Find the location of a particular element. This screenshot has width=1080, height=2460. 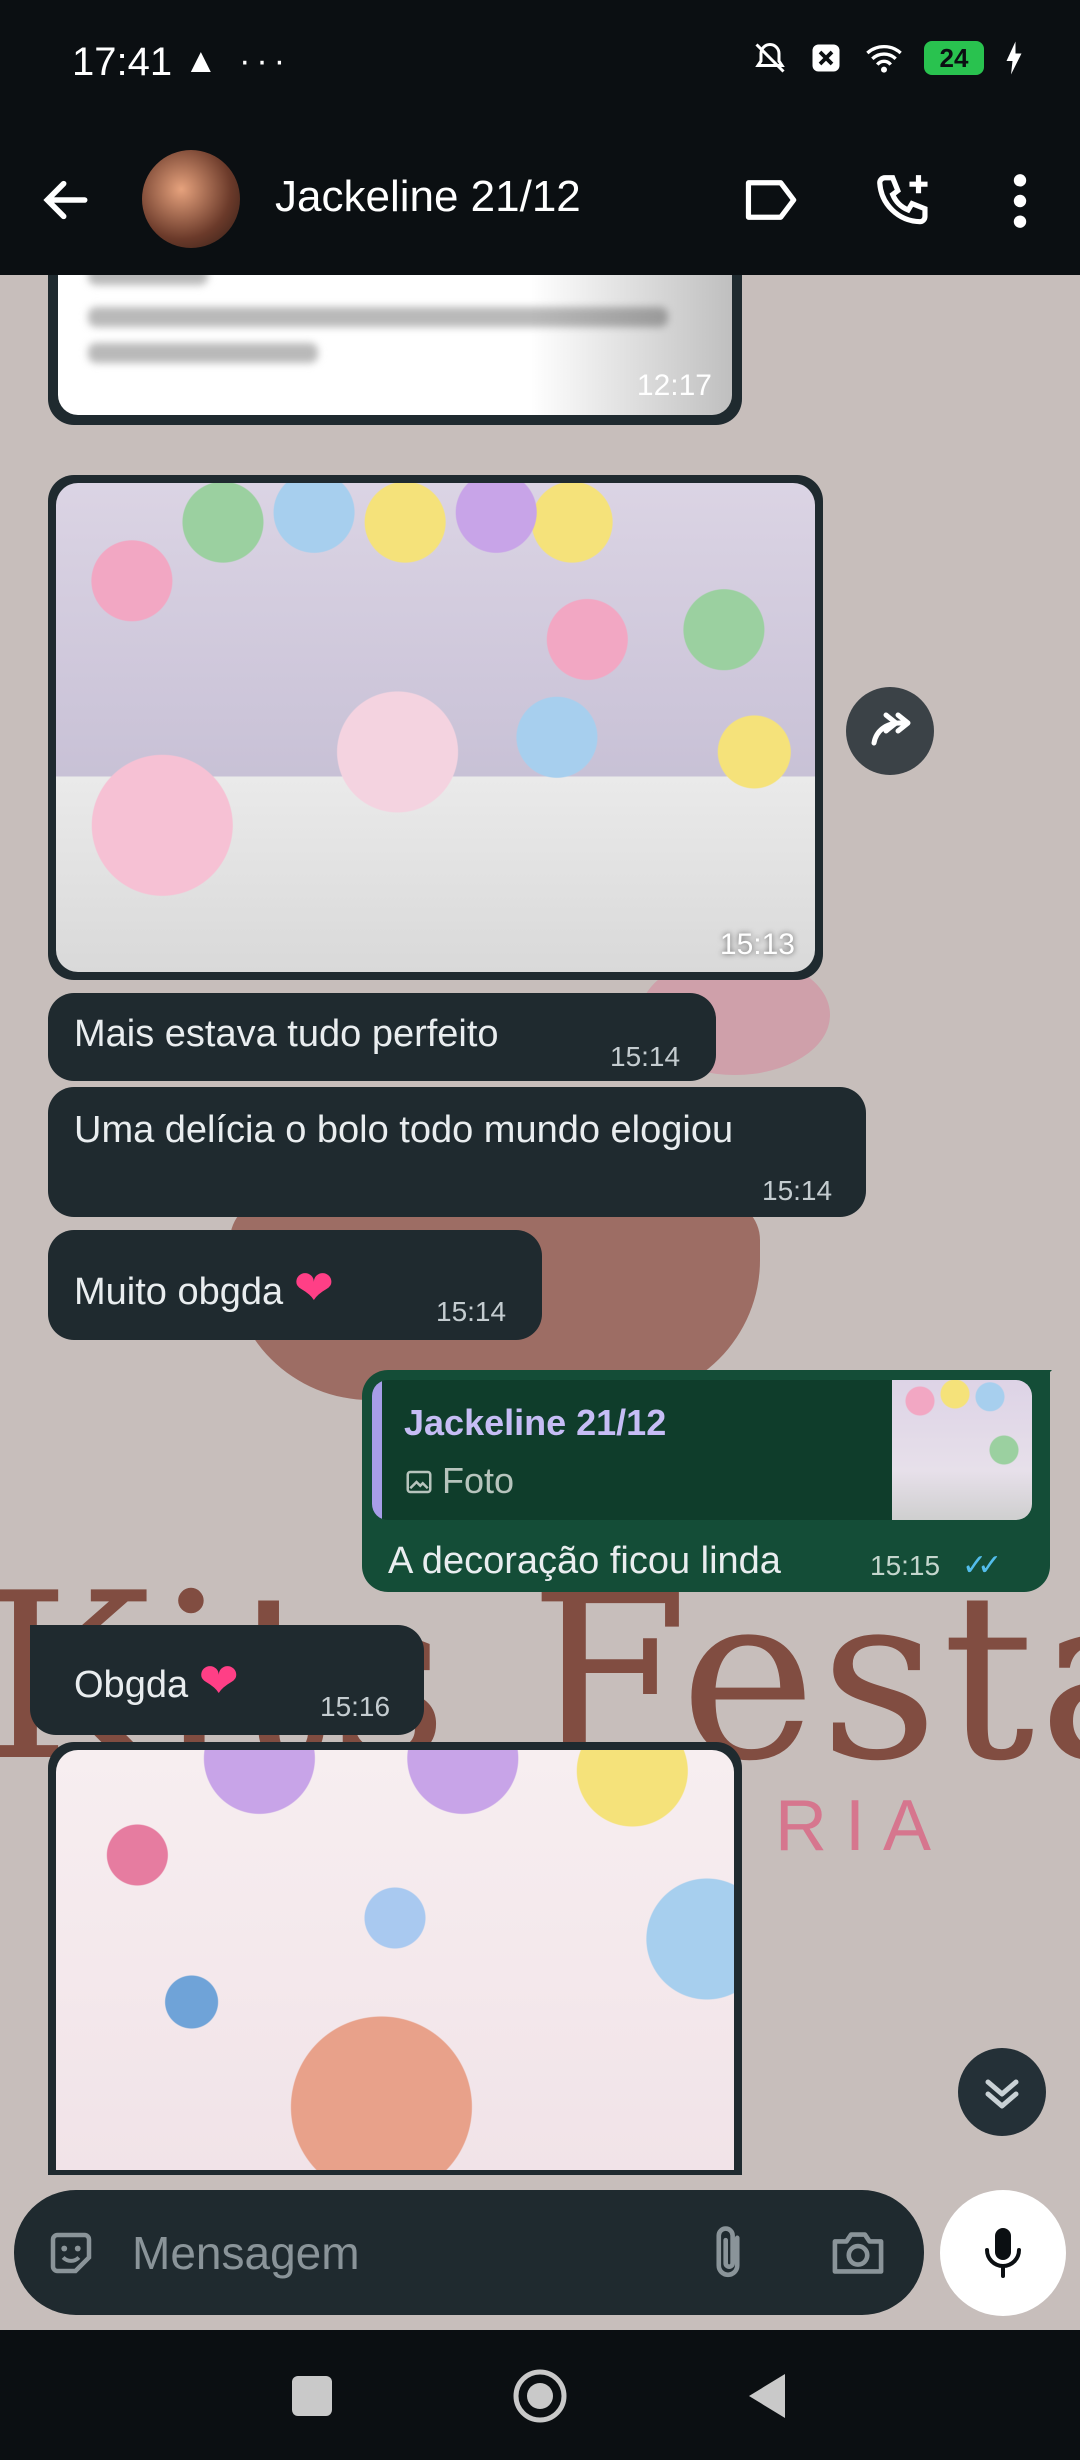

message-time: 15:13 is located at coordinates (757, 944).